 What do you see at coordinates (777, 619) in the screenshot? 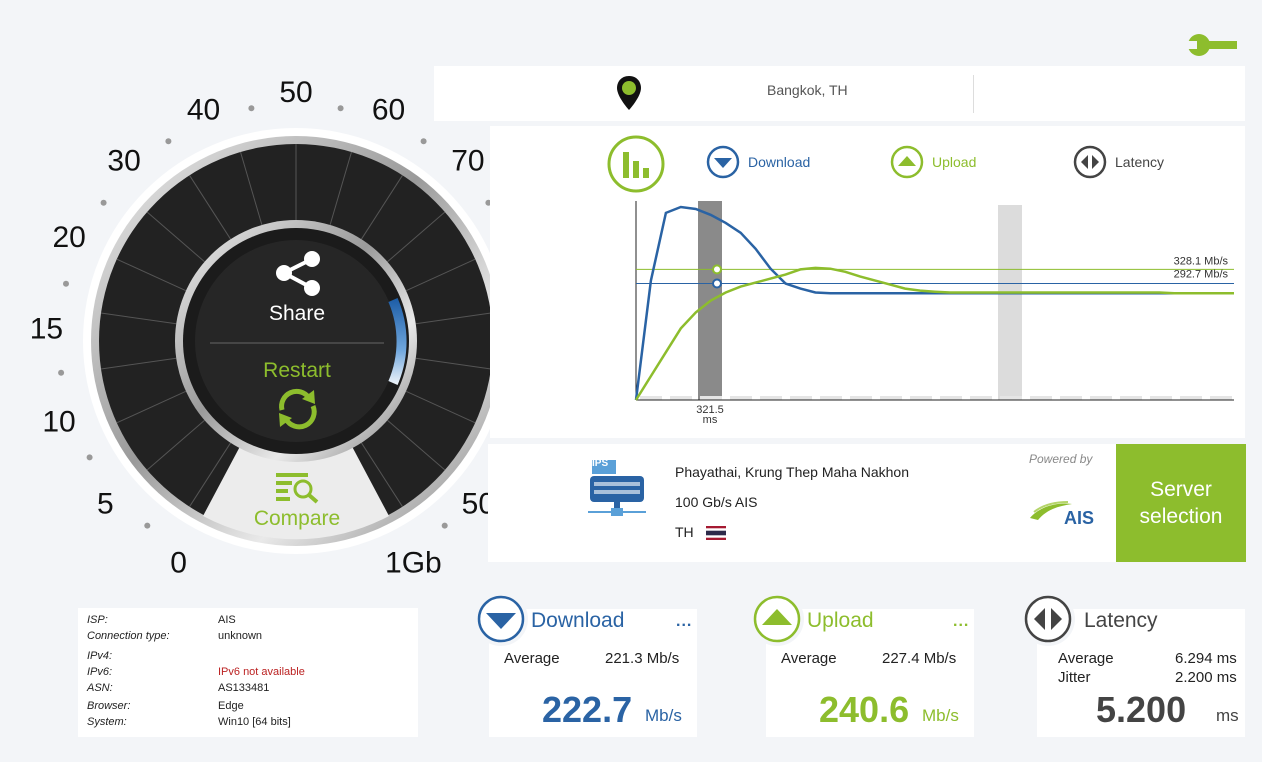
I see `upload-result-icon` at bounding box center [777, 619].